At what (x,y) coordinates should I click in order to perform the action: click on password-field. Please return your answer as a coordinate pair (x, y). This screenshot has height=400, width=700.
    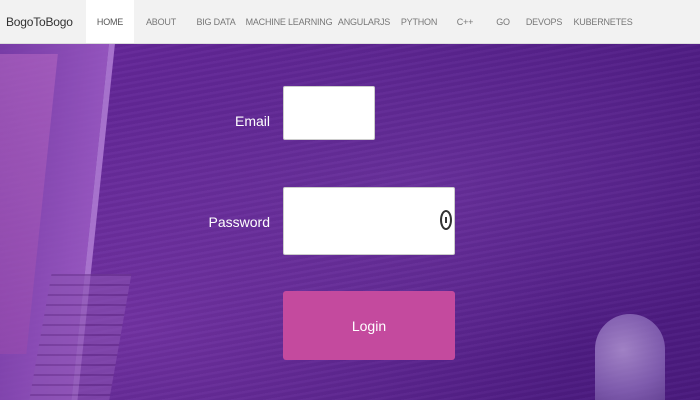
    Looking at the image, I should click on (369, 221).